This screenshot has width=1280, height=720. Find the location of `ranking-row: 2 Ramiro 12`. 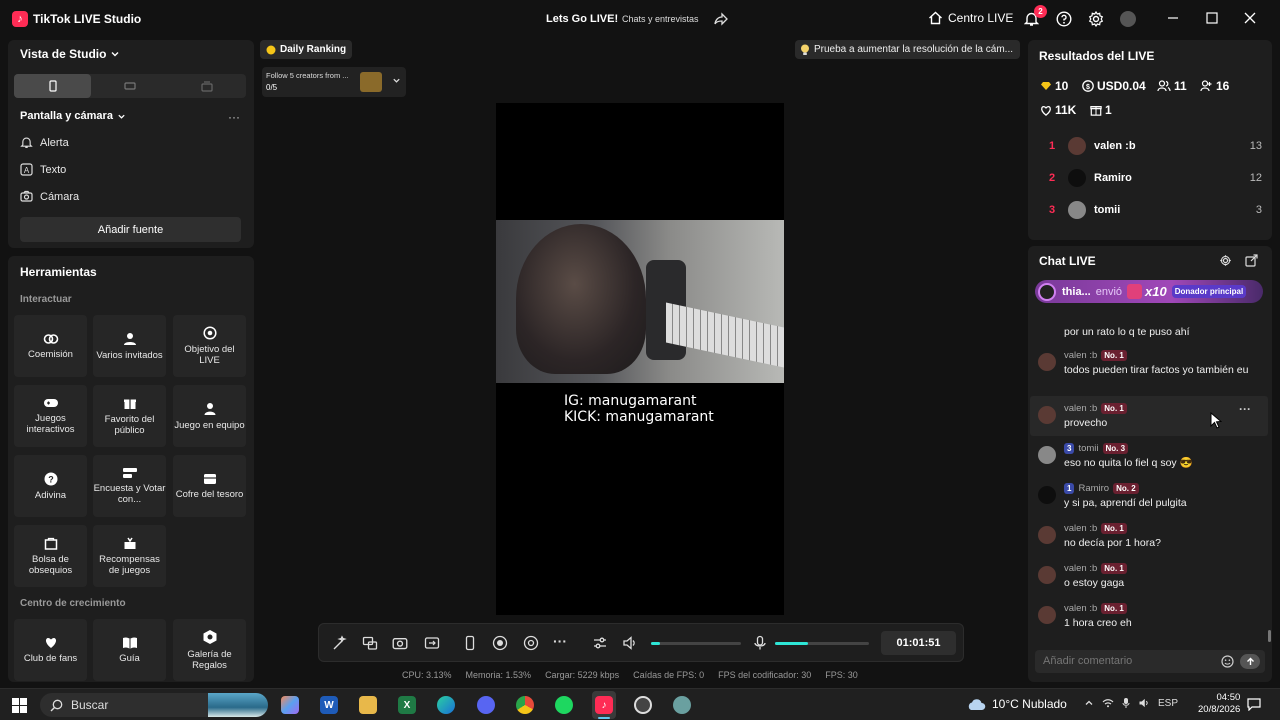

ranking-row: 2 Ramiro 12 is located at coordinates (1151, 178).